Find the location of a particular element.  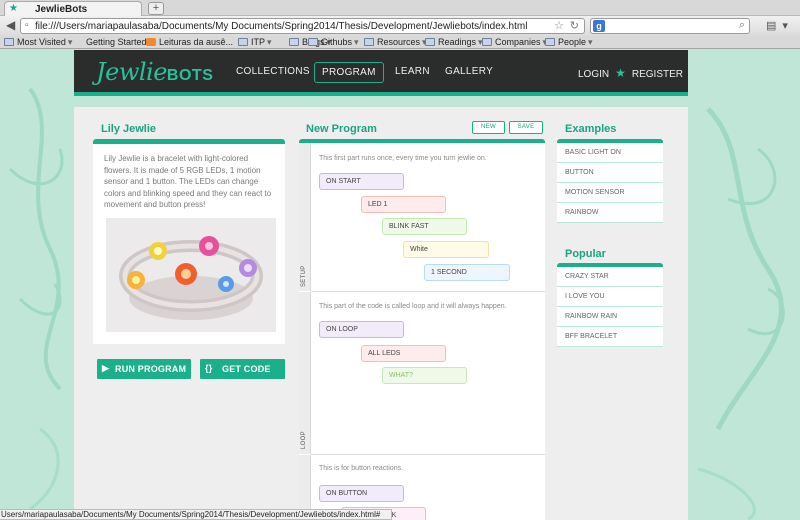

toolbar-menu-icon: ▤▾ is located at coordinates (780, 25).